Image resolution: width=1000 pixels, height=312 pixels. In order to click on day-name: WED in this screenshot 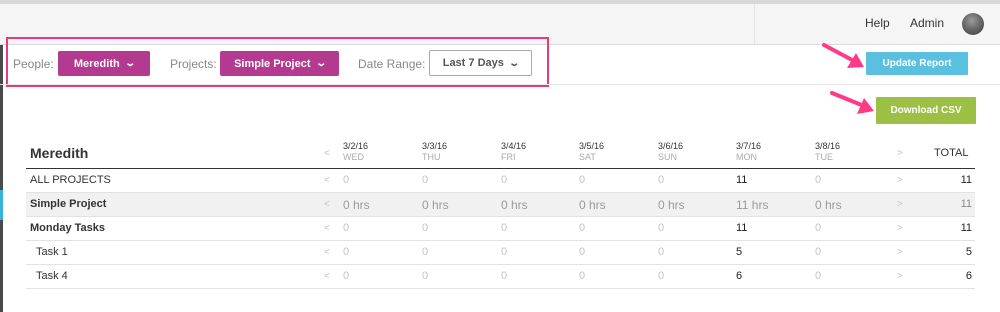, I will do `click(353, 157)`.